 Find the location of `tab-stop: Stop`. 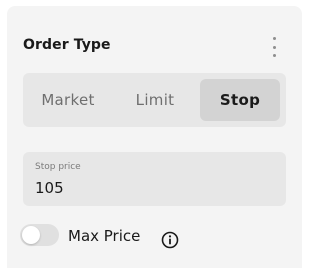

tab-stop: Stop is located at coordinates (240, 100).